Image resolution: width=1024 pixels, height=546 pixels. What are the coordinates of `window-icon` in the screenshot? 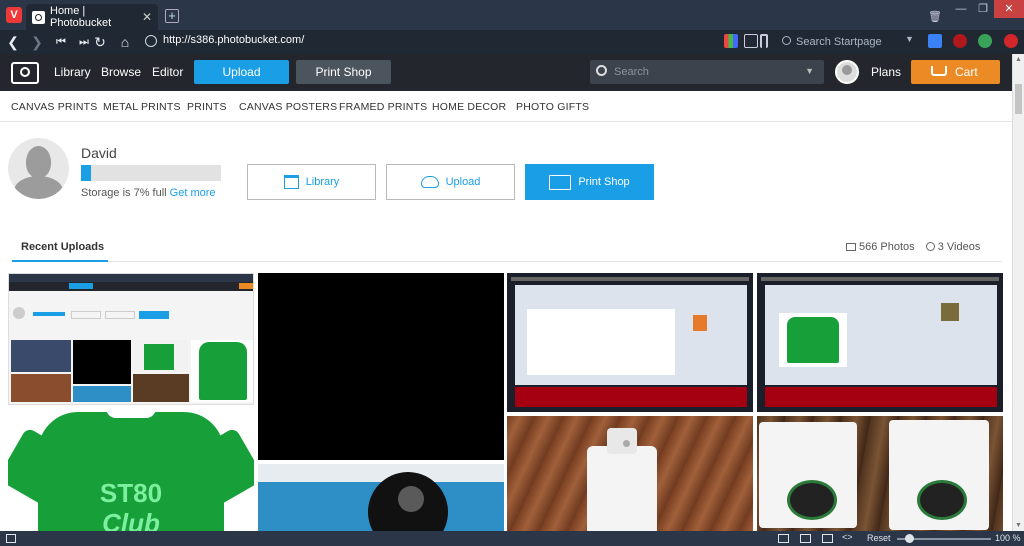 It's located at (805, 538).